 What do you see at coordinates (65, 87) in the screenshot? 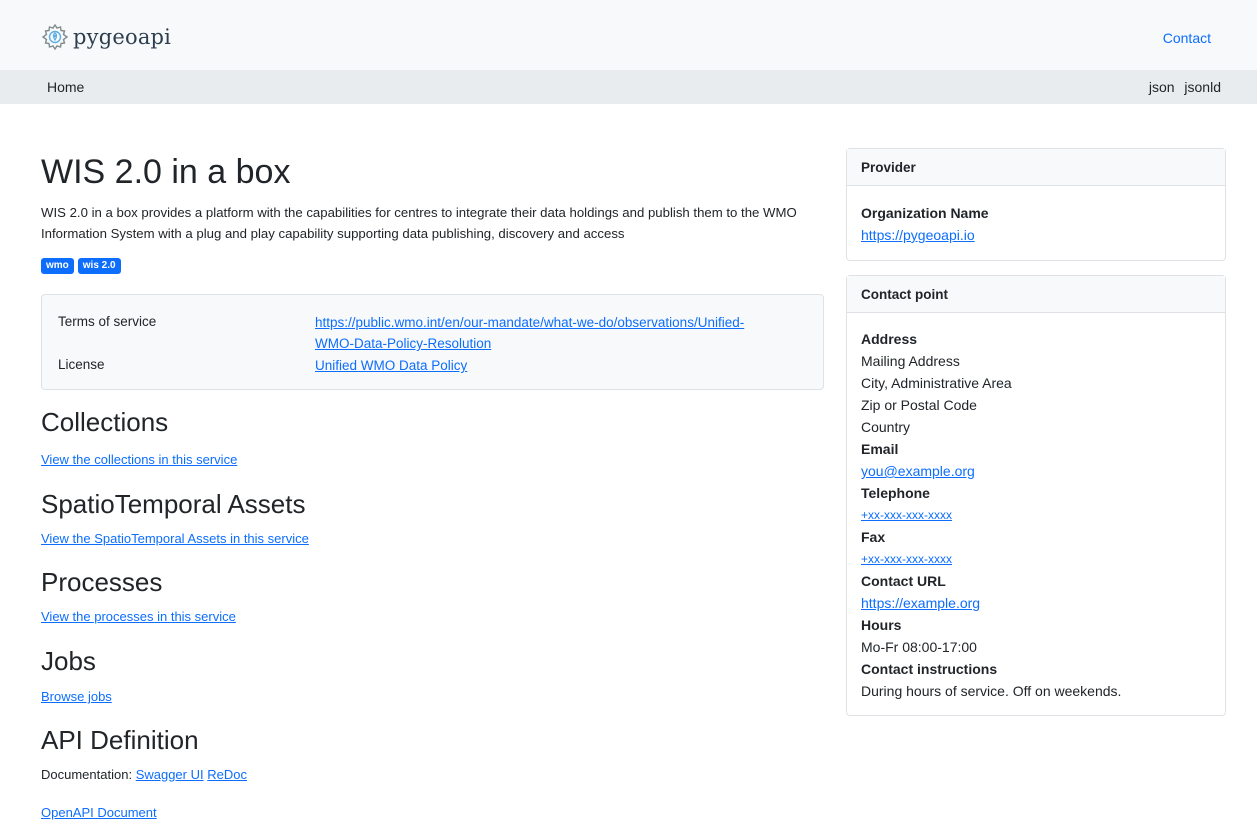
I see `home-link: Home` at bounding box center [65, 87].